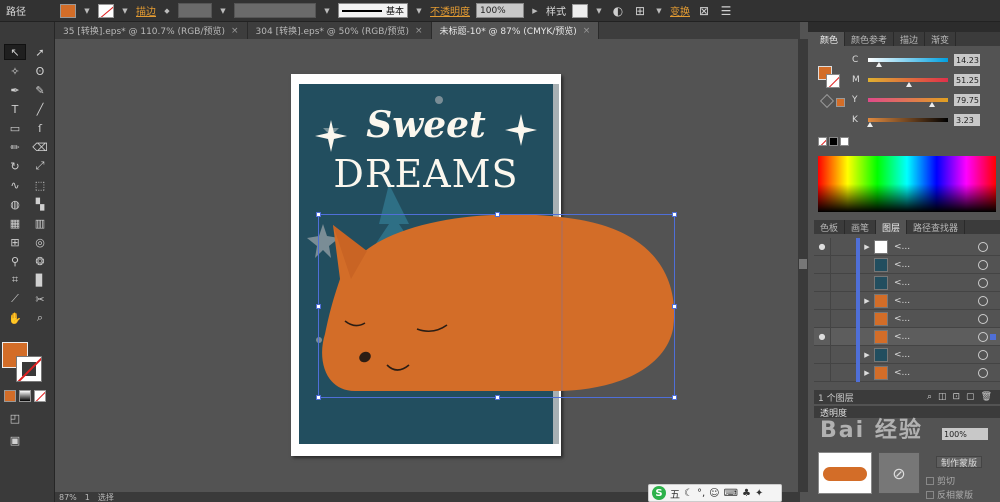  I want to click on curvature-tool-icon: ✎, so click(40, 90).